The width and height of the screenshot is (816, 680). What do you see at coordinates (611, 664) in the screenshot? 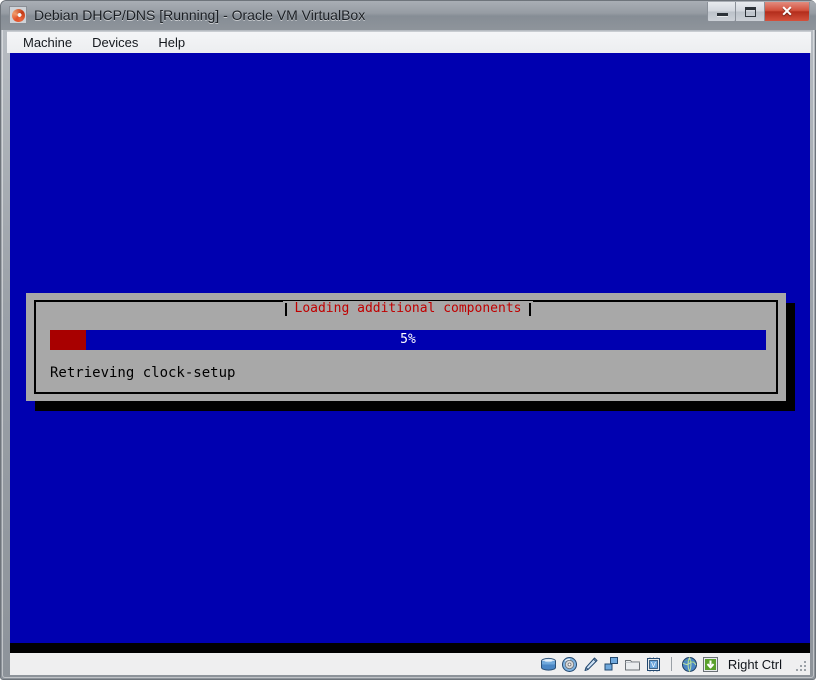
I see `network-icon` at bounding box center [611, 664].